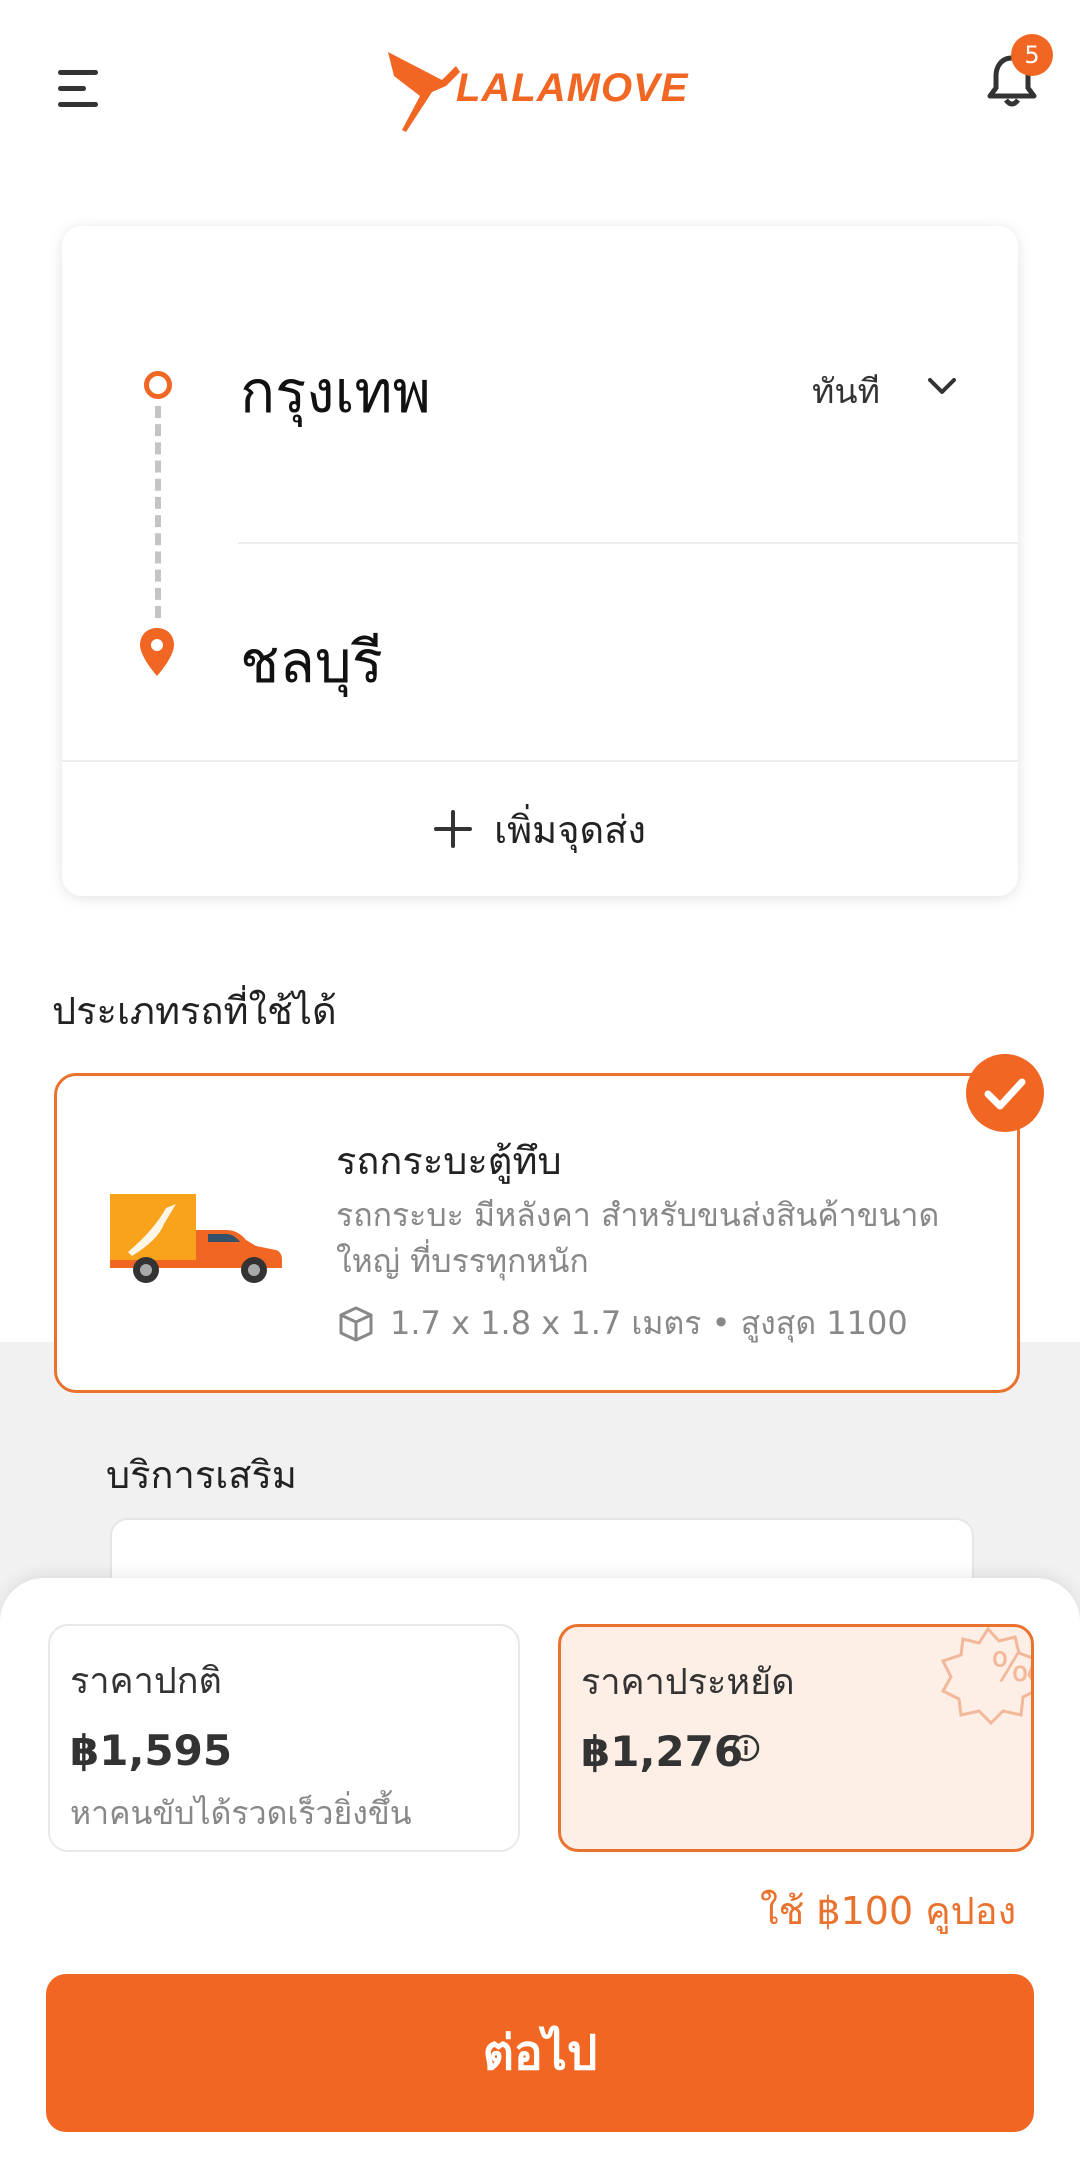 The image size is (1080, 2184). What do you see at coordinates (688, 1682) in the screenshot?
I see `price-saver-title: ราคาประหยัด` at bounding box center [688, 1682].